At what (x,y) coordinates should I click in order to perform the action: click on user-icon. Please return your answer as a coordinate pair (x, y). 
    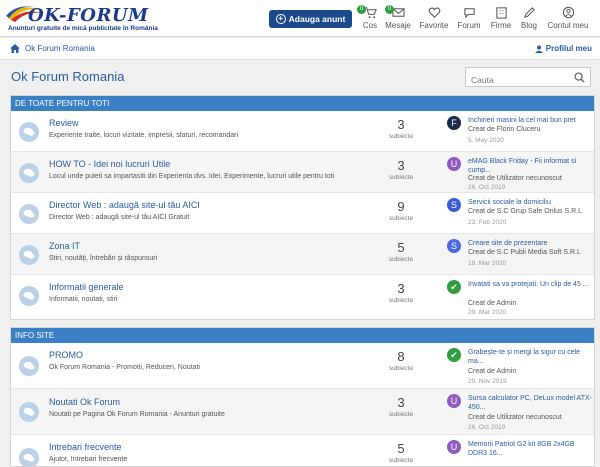
    Looking at the image, I should click on (538, 49).